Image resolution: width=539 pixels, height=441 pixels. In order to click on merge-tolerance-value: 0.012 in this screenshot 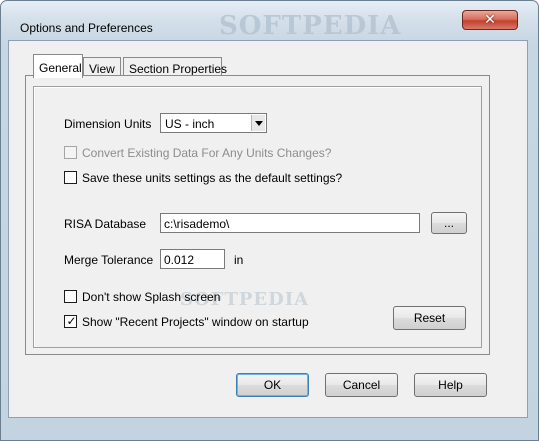, I will do `click(179, 260)`.